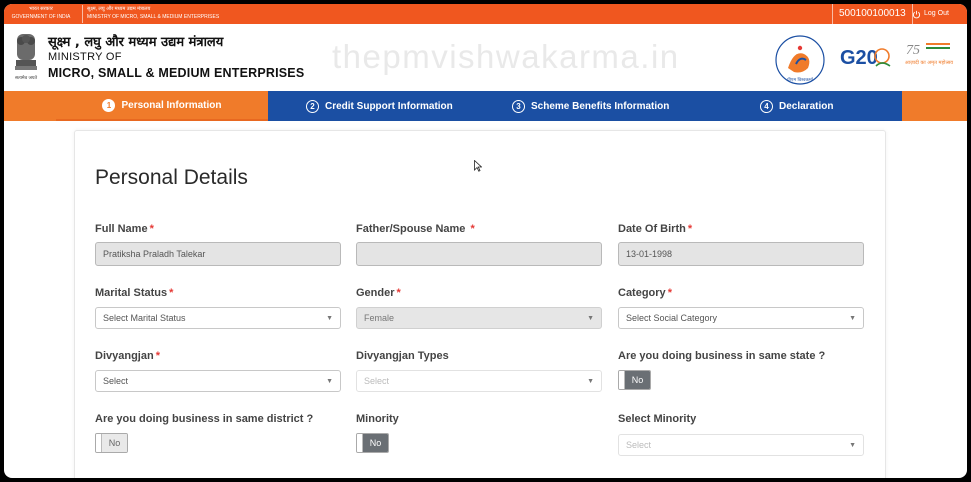 The image size is (971, 482). I want to click on logout-label: Log Out, so click(936, 13).